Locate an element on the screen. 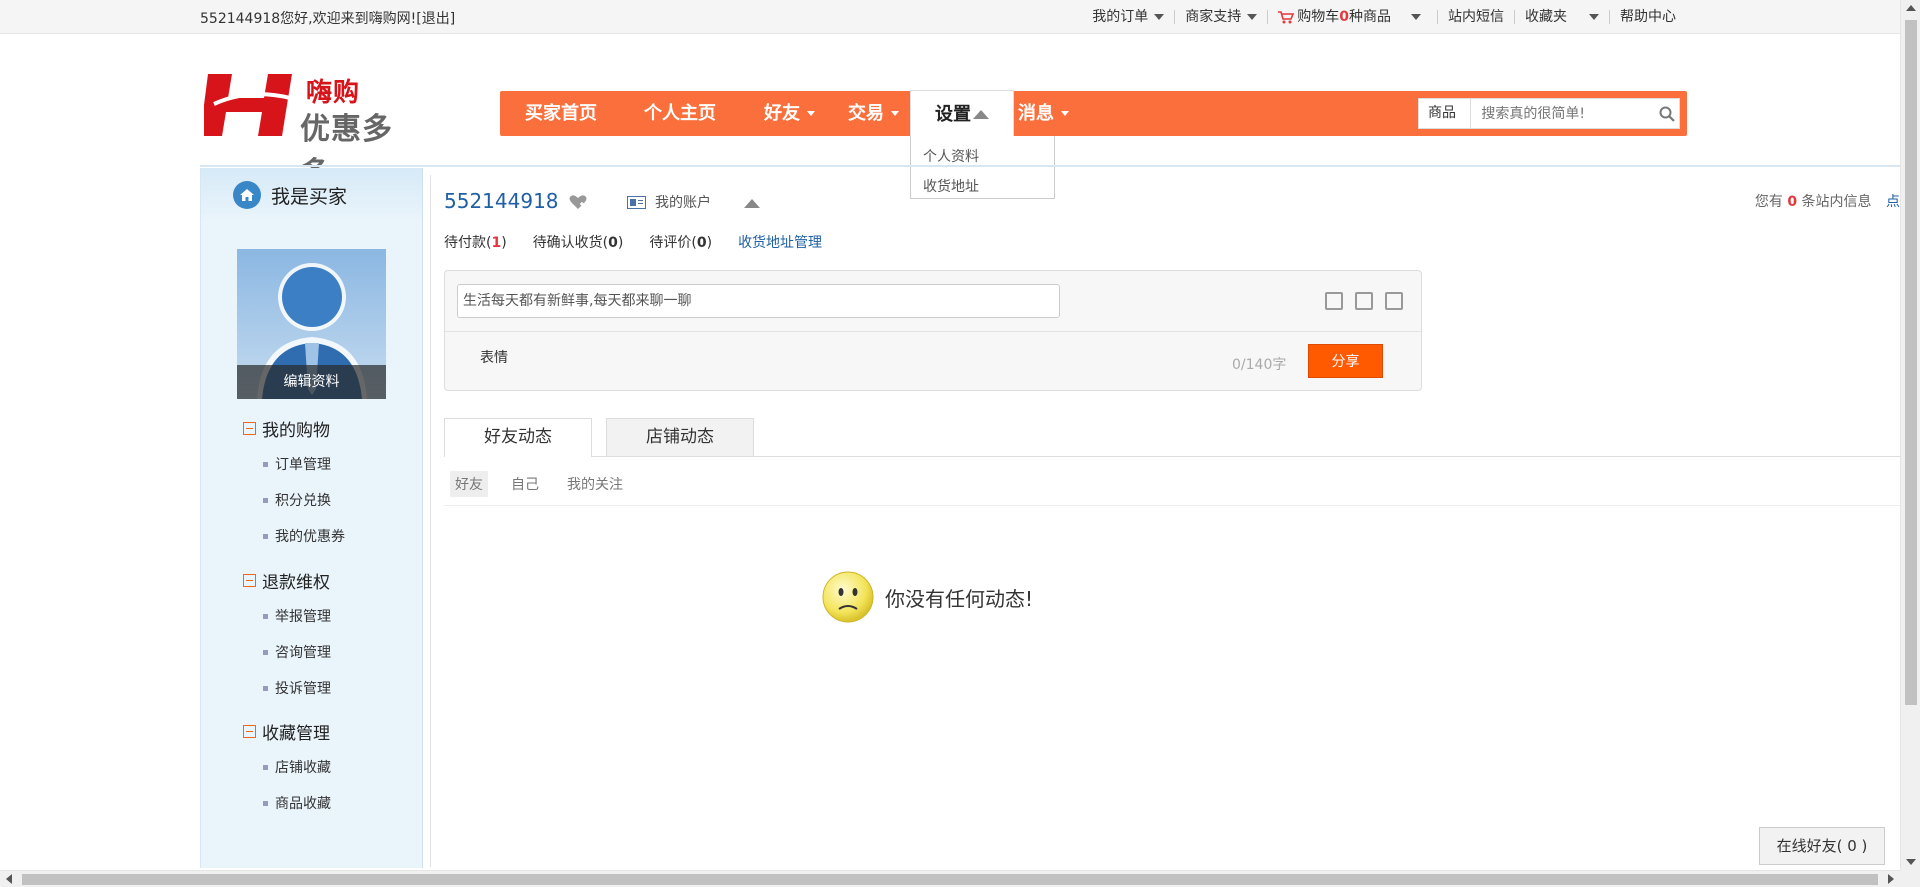 This screenshot has width=1920, height=887. pending-payment-link: 待付款(1) is located at coordinates (475, 242).